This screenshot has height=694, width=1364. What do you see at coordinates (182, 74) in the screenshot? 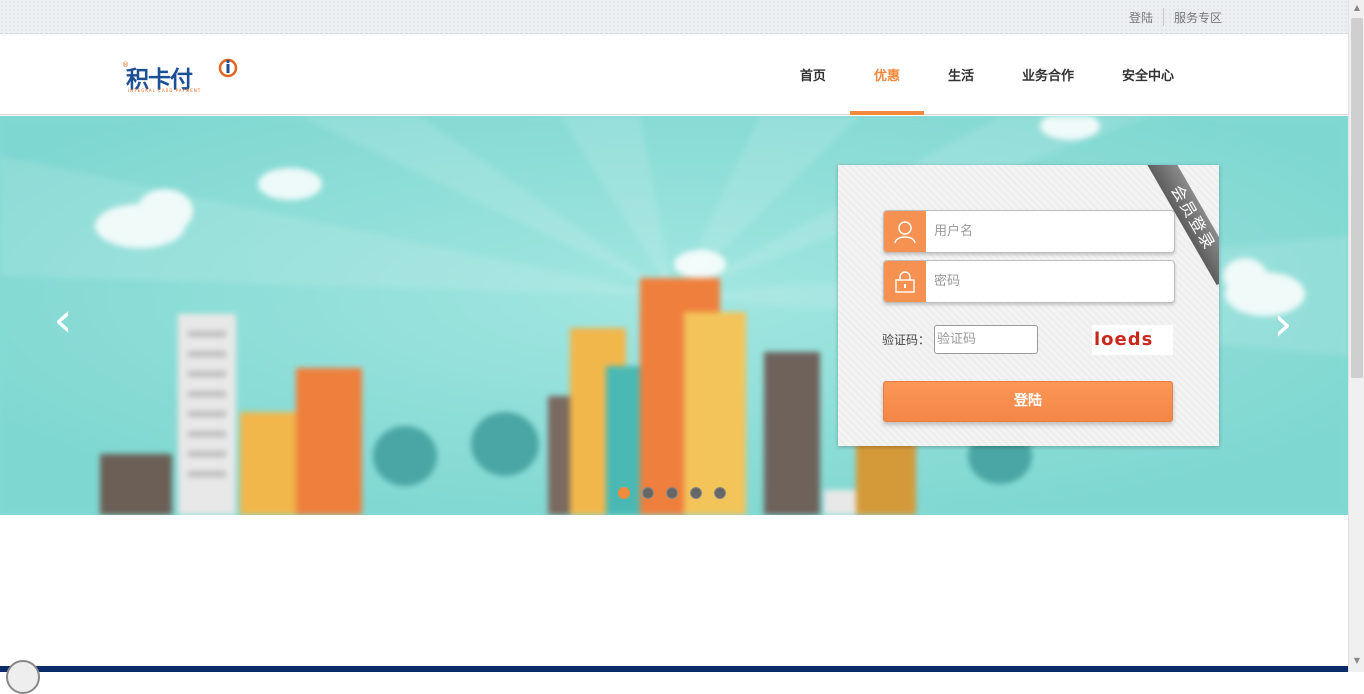
I see `site-logo: ® 积卡付 INTEGRAL CARD PAYMENT` at bounding box center [182, 74].